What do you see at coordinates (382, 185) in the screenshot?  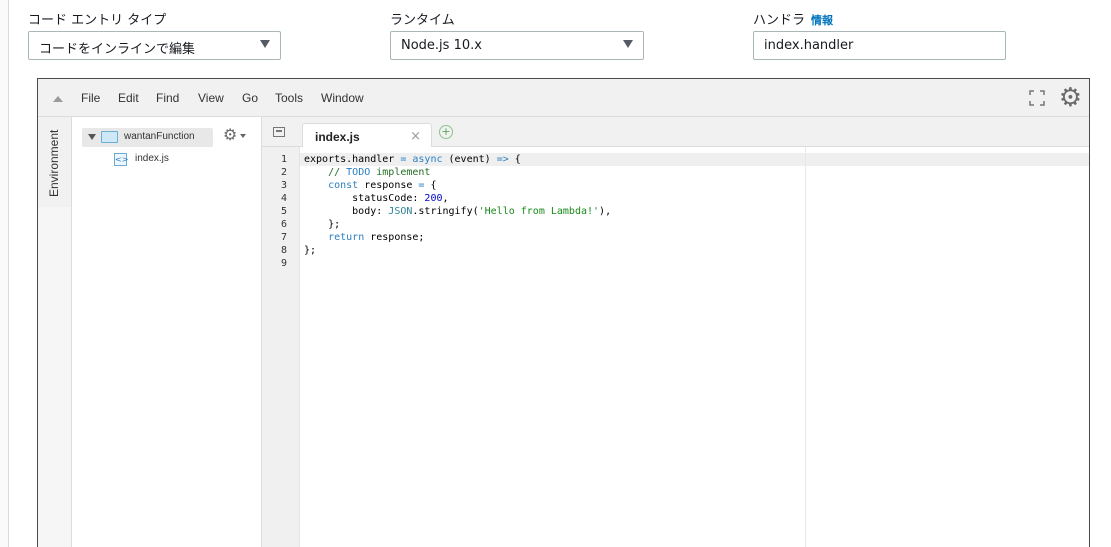 I see `code-line: const response = {` at bounding box center [382, 185].